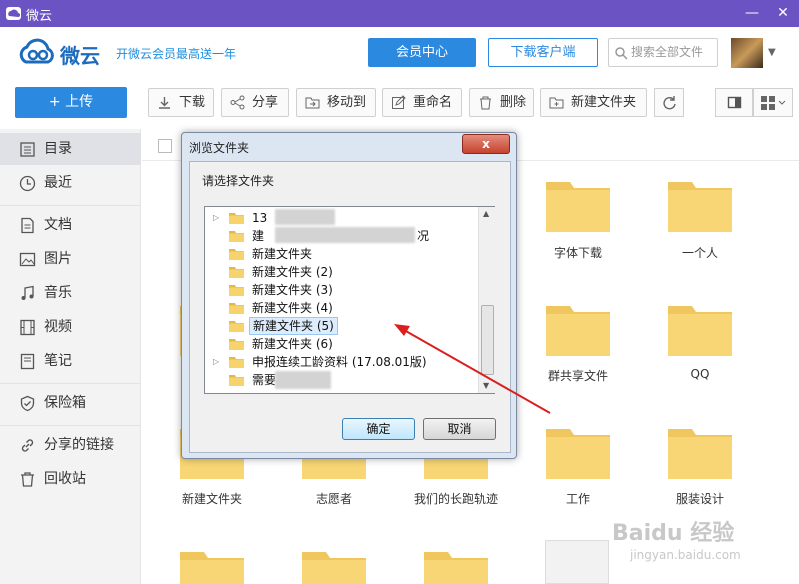  What do you see at coordinates (486, 385) in the screenshot?
I see `scroll-down-icon: ▼` at bounding box center [486, 385].